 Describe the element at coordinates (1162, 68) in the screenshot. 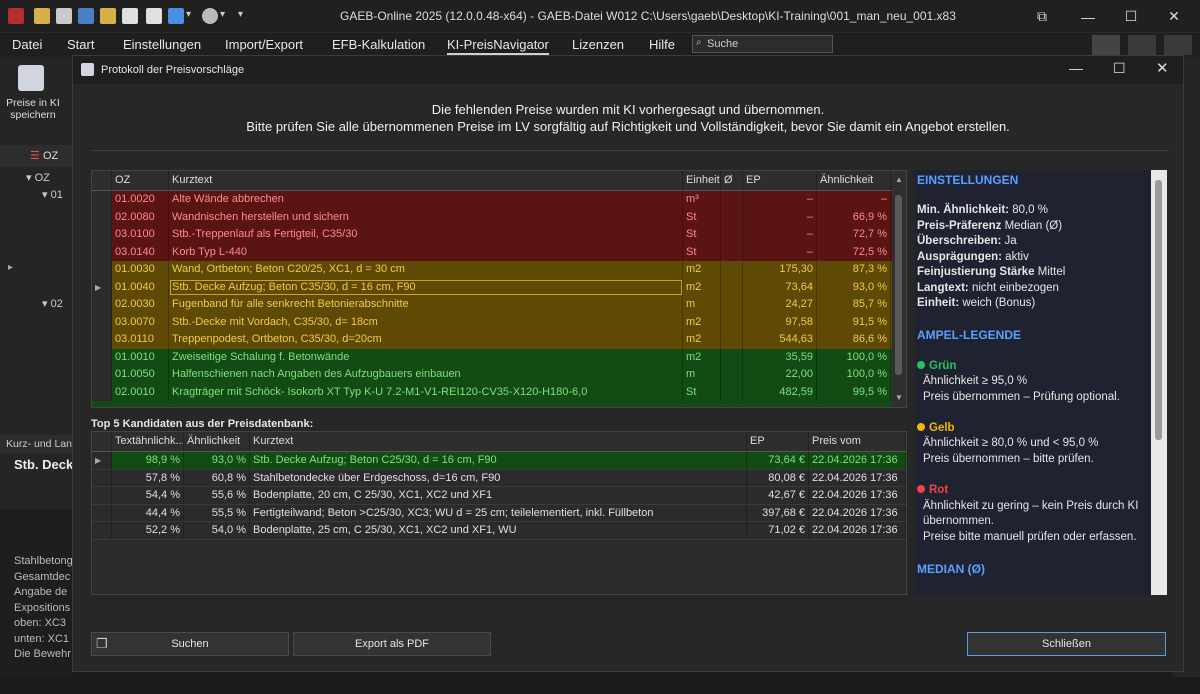

I see `dialog-close-button: ✕` at that location.